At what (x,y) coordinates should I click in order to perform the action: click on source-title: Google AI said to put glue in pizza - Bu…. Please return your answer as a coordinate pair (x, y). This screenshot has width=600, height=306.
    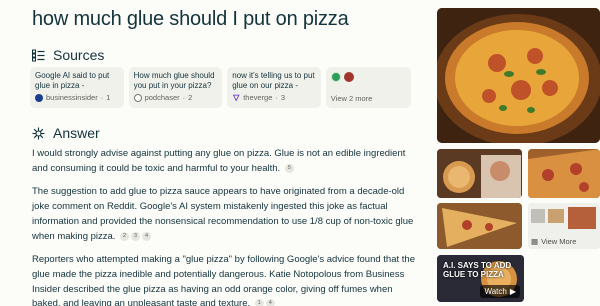
    Looking at the image, I should click on (72, 80).